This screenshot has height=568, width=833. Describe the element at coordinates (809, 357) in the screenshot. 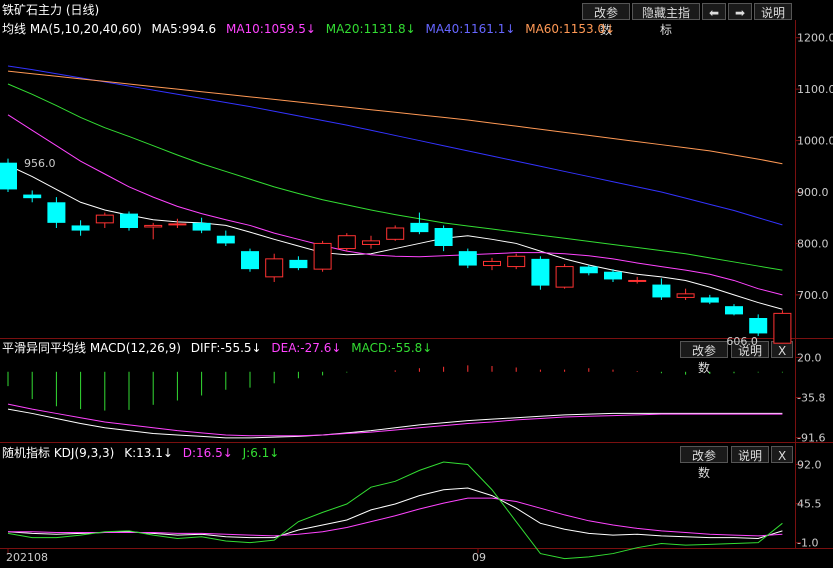

I see `macd-tick-label: 20.0` at that location.